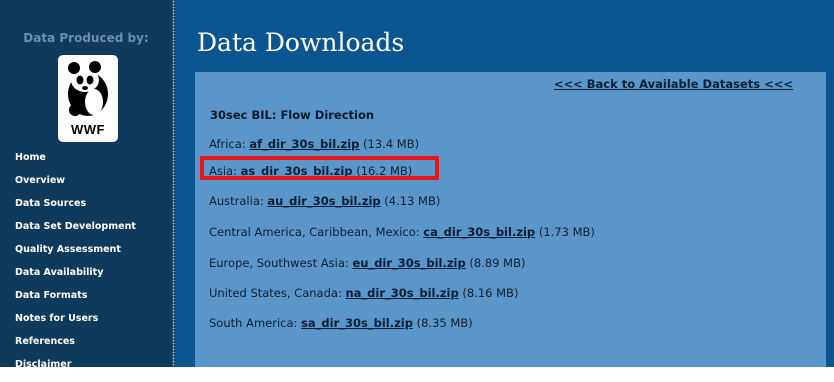 The image size is (834, 382). Describe the element at coordinates (410, 201) in the screenshot. I see `file-size: (4.13 MB)` at that location.